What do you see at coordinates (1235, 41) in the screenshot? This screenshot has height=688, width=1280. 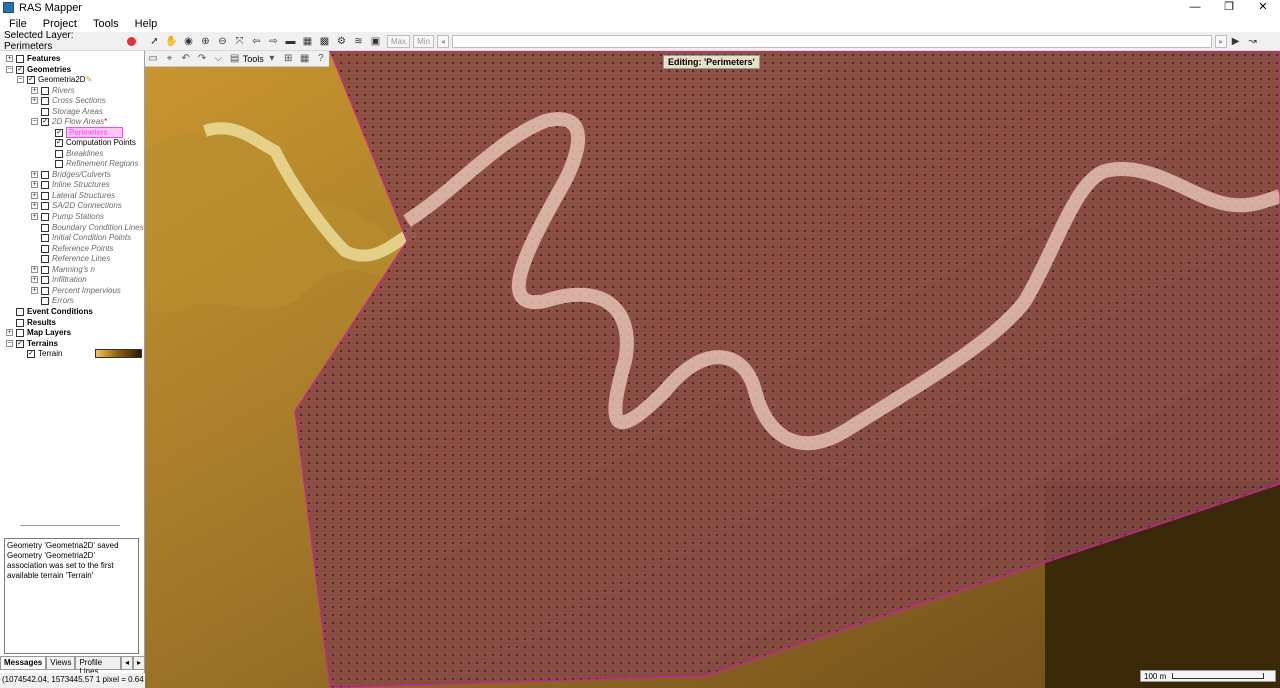 I see `play-icon: ▶` at bounding box center [1235, 41].